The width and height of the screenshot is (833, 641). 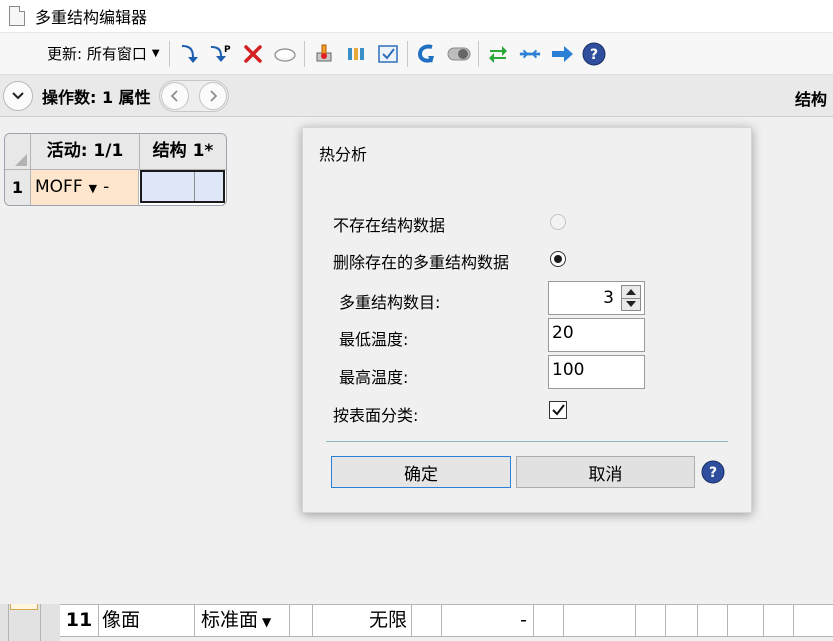 I want to click on update-dropdown: 更新: 所有窗口 ▼, so click(x=106, y=53).